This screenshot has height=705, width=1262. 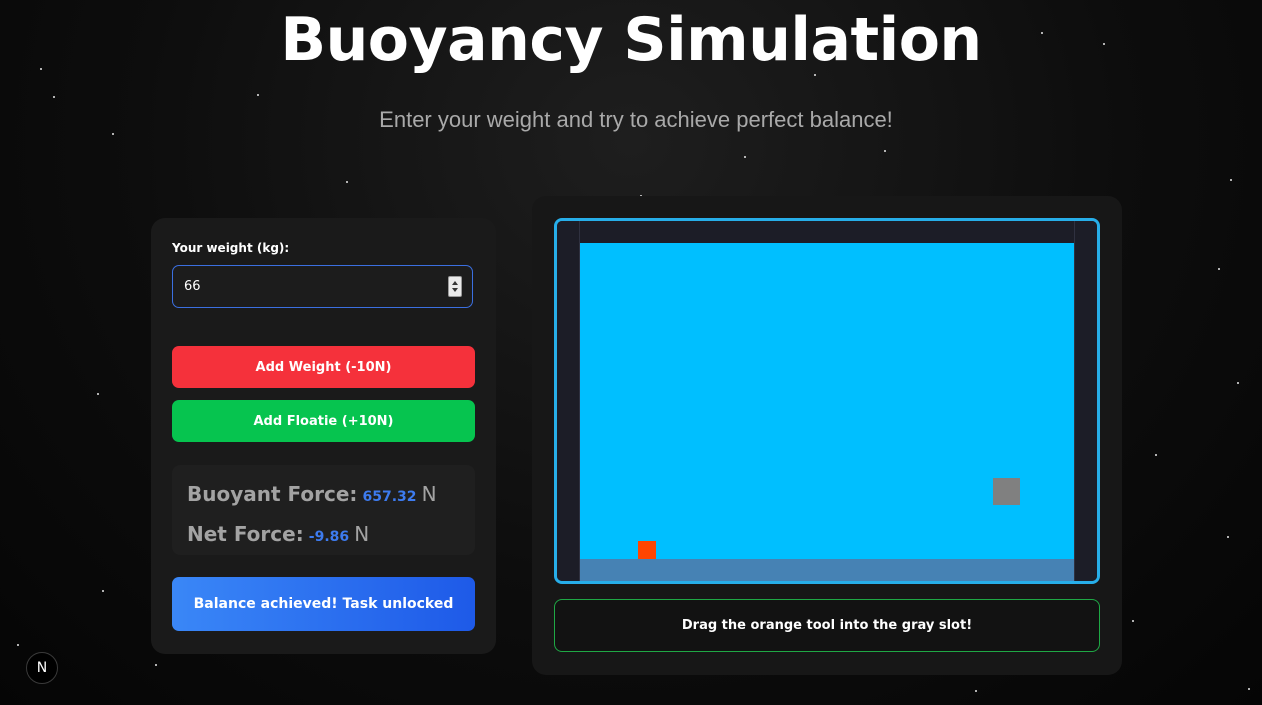 What do you see at coordinates (827, 570) in the screenshot?
I see `tank-floor` at bounding box center [827, 570].